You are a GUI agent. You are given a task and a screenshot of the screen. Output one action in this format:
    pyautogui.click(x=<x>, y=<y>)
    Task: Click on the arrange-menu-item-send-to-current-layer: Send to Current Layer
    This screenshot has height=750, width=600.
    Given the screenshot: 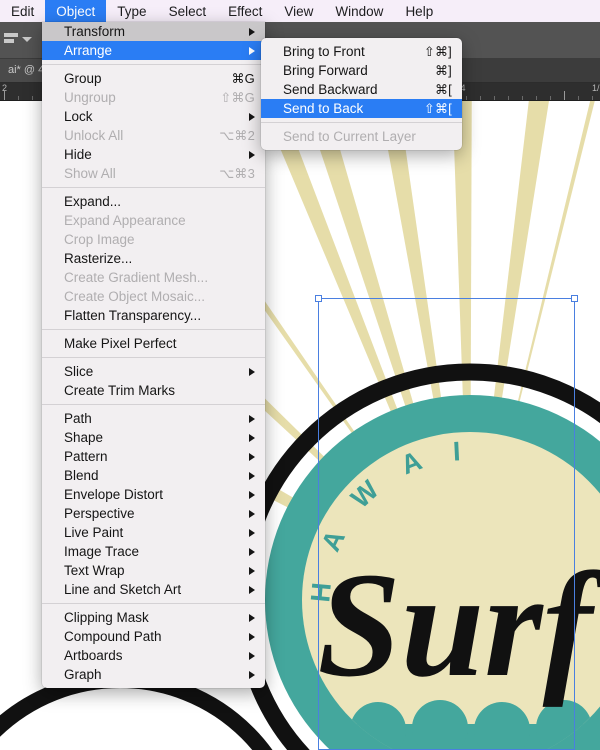 What is the action you would take?
    pyautogui.click(x=361, y=136)
    